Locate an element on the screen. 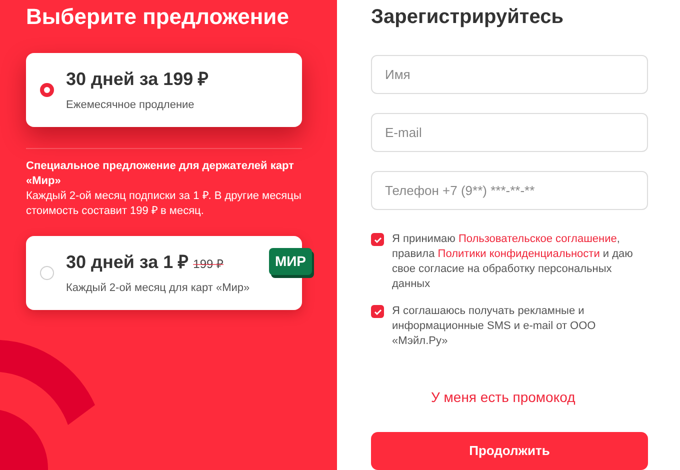 This screenshot has height=470, width=680. input-field: E-mail is located at coordinates (509, 132).